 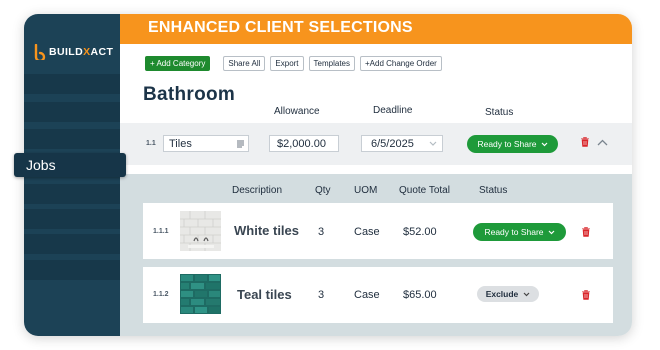 I want to click on add-change-order-button: +Add Change Order, so click(x=401, y=63).